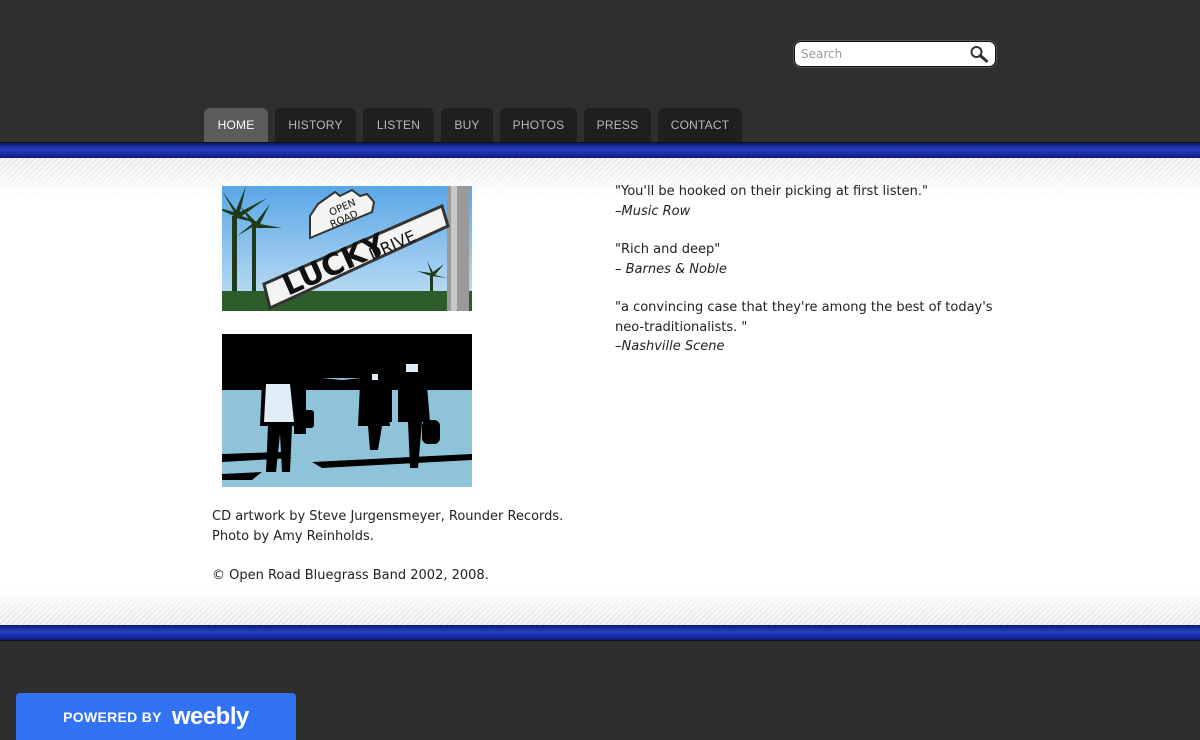 The height and width of the screenshot is (740, 1200). Describe the element at coordinates (600, 150) in the screenshot. I see `header-divider-band` at that location.